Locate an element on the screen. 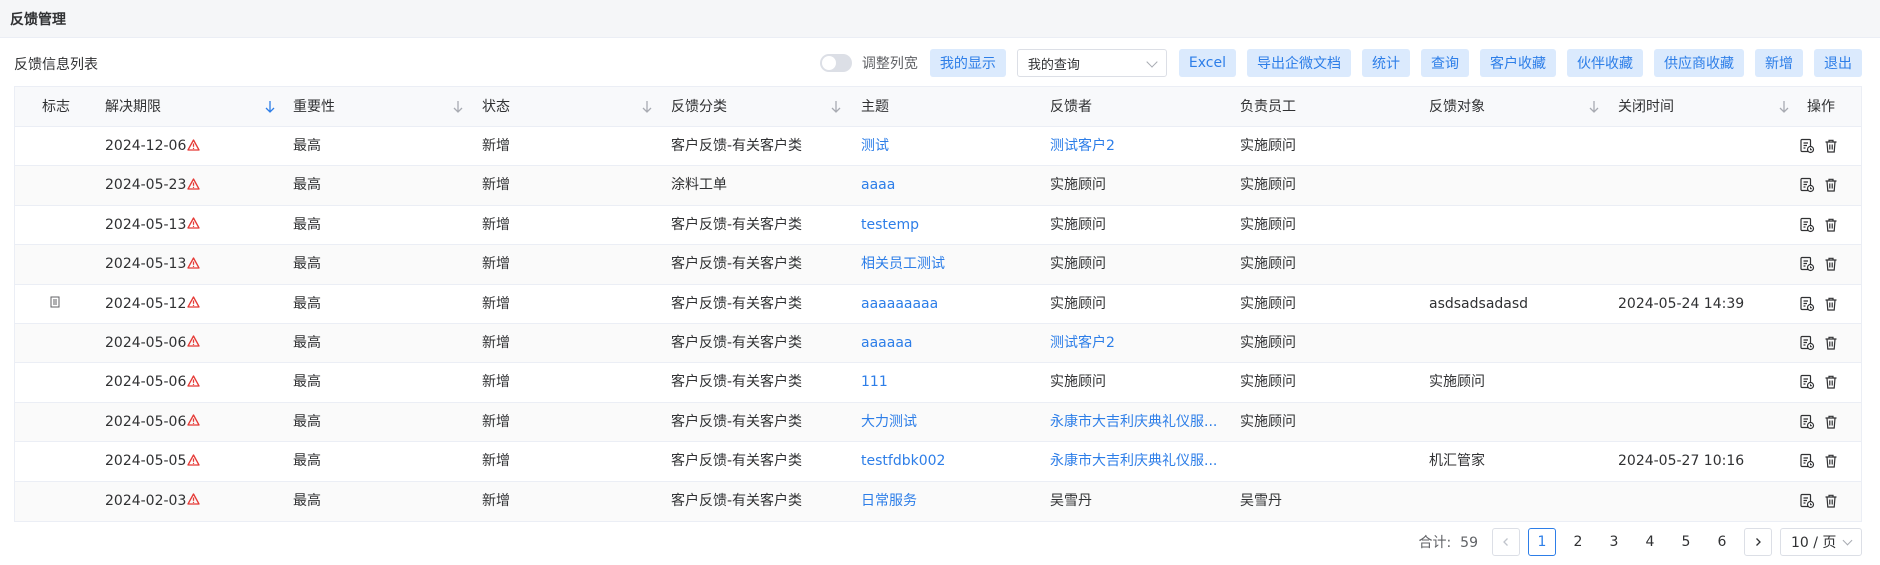 Image resolution: width=1880 pixels, height=565 pixels. row-subject-link: testemp is located at coordinates (890, 225).